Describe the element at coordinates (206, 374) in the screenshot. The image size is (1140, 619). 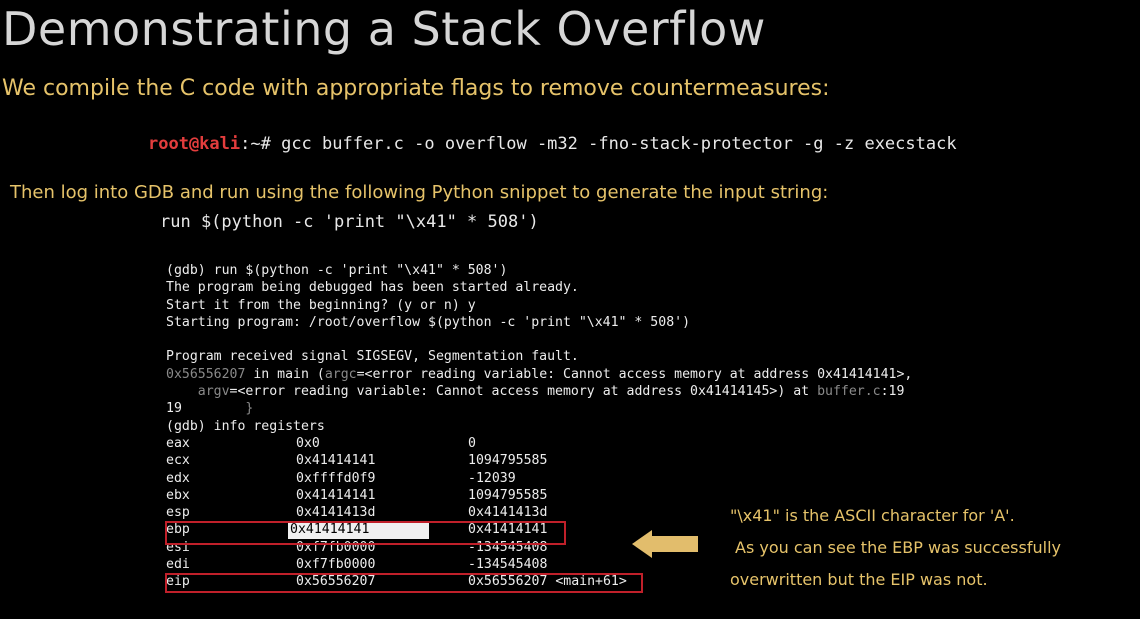
I see `frame-address: 0x56556207` at that location.